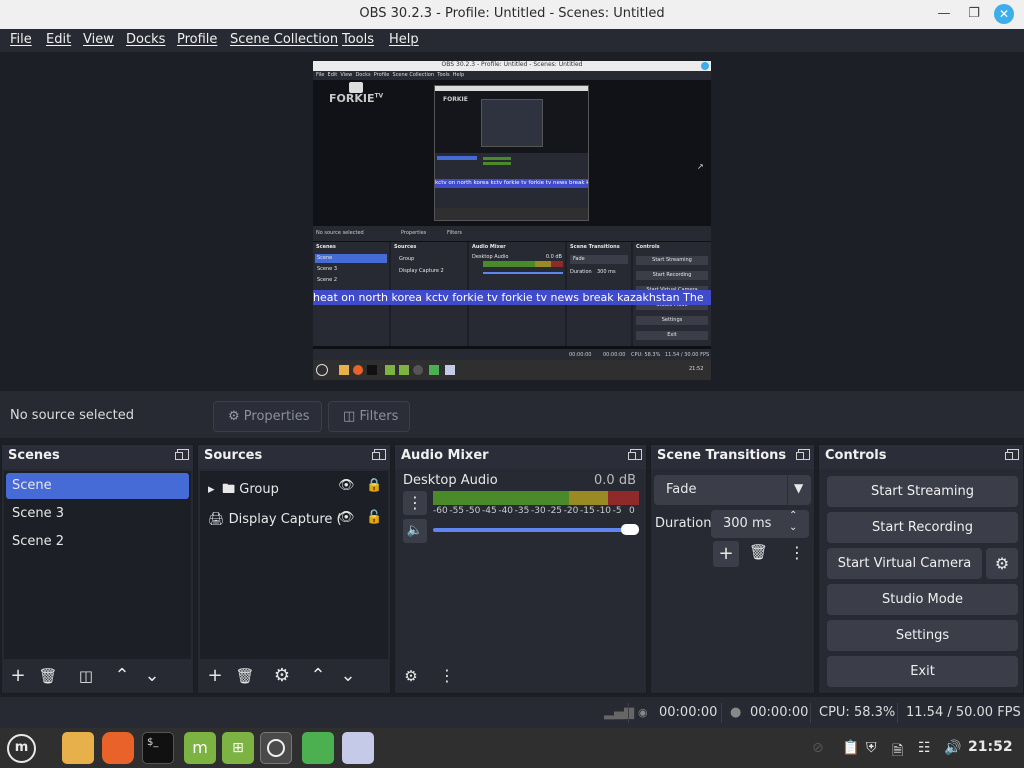 This screenshot has width=1024, height=768. I want to click on scene-item-scene: Scene, so click(97, 486).